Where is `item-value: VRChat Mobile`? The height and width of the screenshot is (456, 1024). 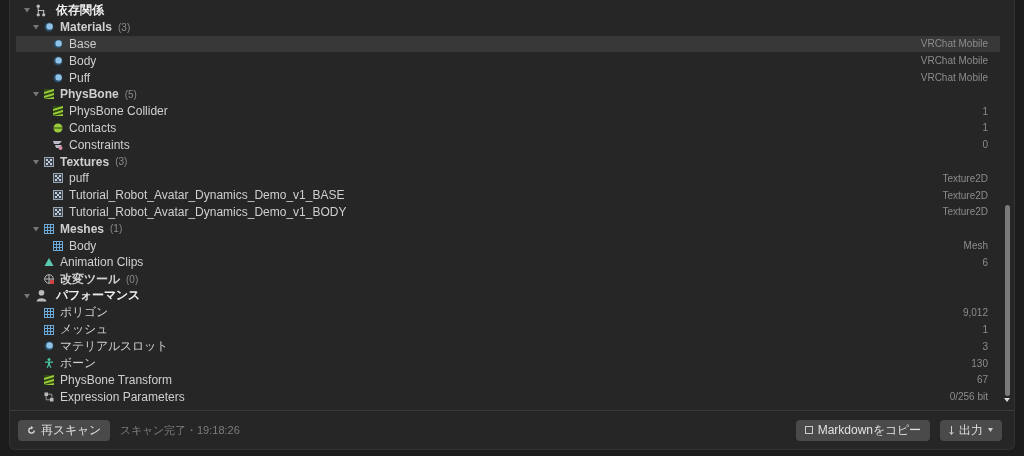 item-value: VRChat Mobile is located at coordinates (954, 61).